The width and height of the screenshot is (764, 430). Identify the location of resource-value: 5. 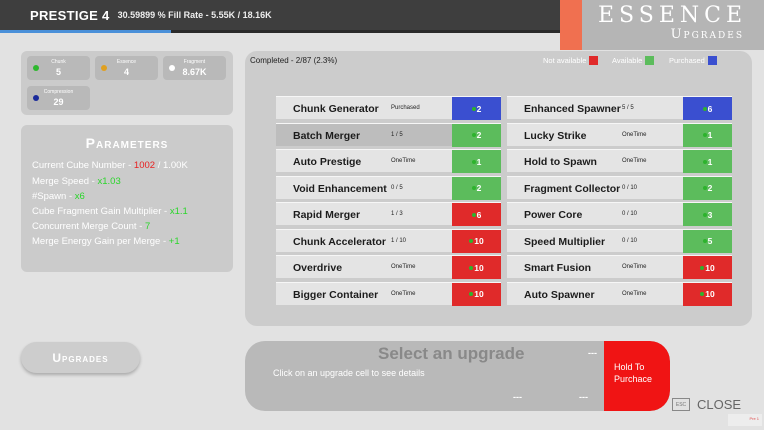
(58, 72).